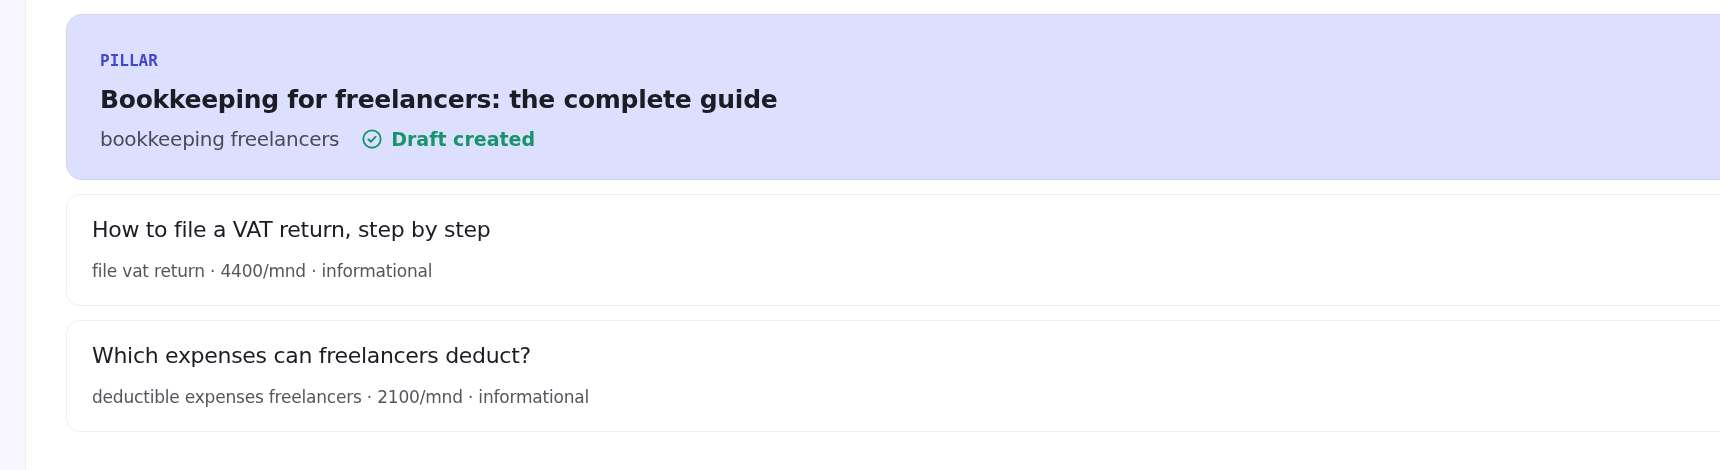  What do you see at coordinates (312, 356) in the screenshot?
I see `article-title: Which expenses can freelancers deduct?` at bounding box center [312, 356].